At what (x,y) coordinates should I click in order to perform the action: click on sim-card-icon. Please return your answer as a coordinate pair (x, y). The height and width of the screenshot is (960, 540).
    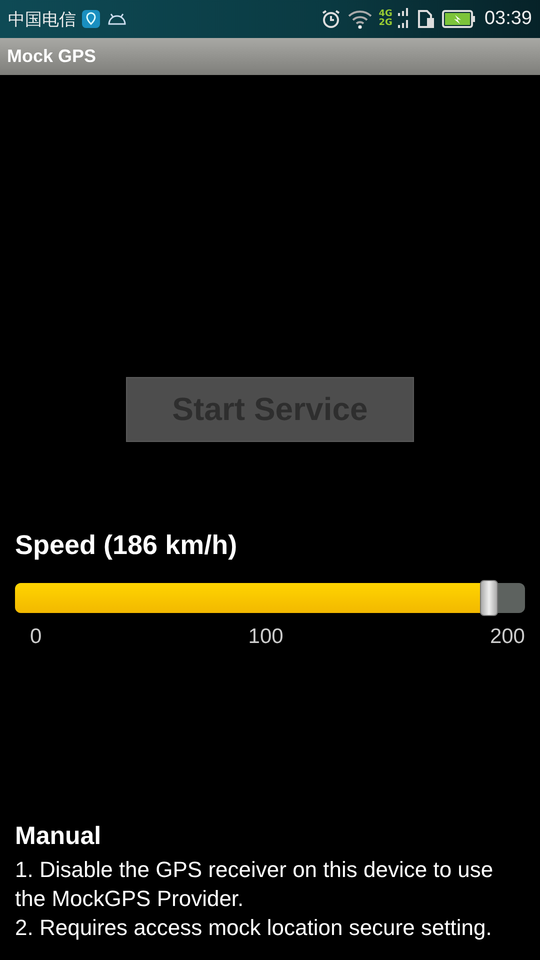
    Looking at the image, I should click on (426, 19).